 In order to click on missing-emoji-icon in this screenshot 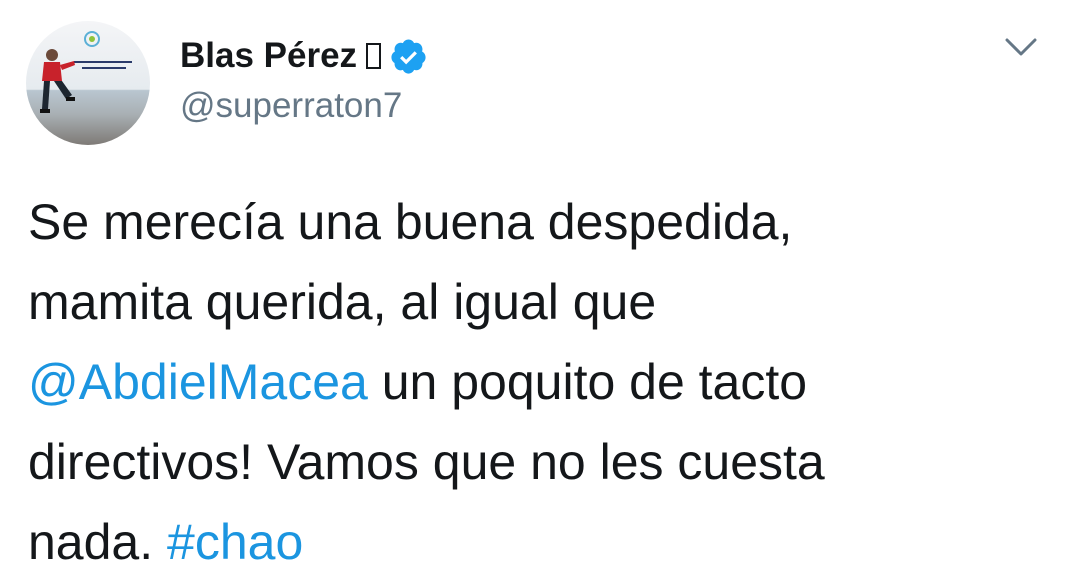, I will do `click(374, 56)`.